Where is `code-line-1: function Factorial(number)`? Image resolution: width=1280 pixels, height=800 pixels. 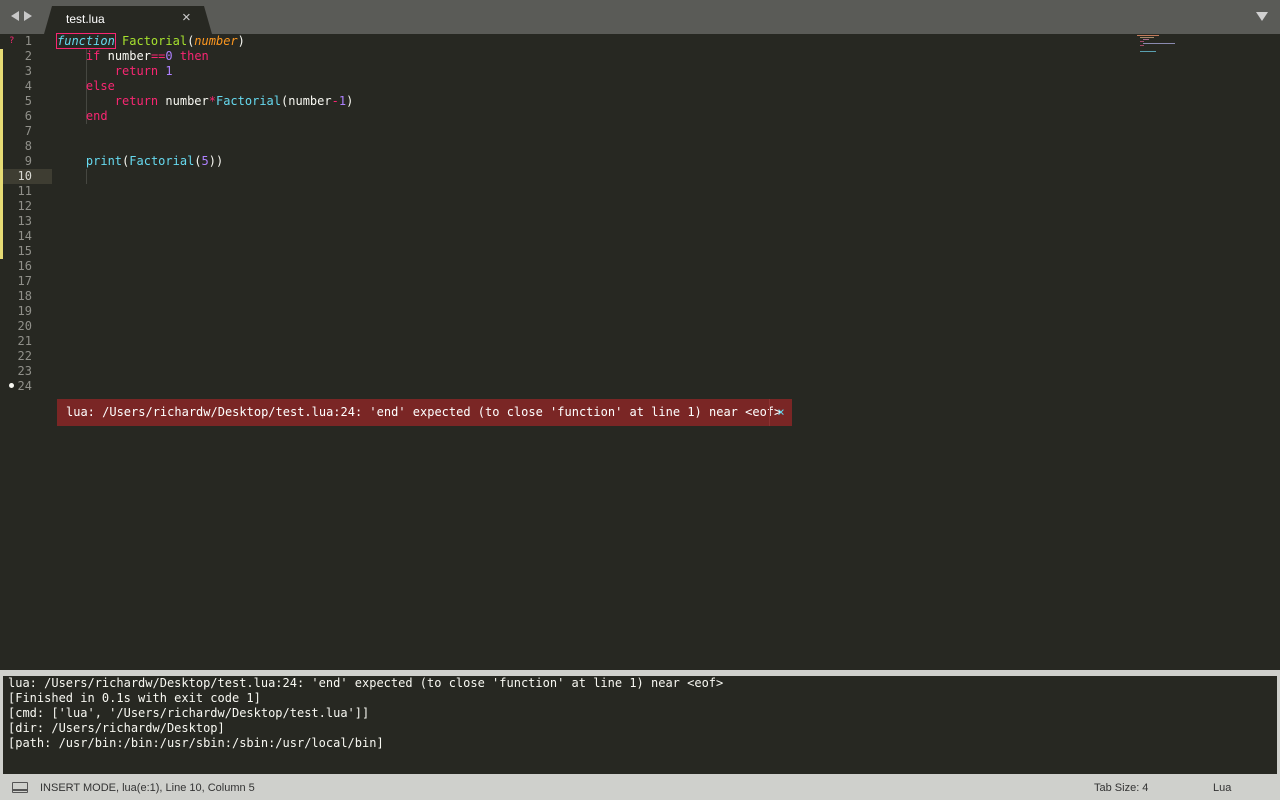 code-line-1: function Factorial(number) is located at coordinates (150, 41).